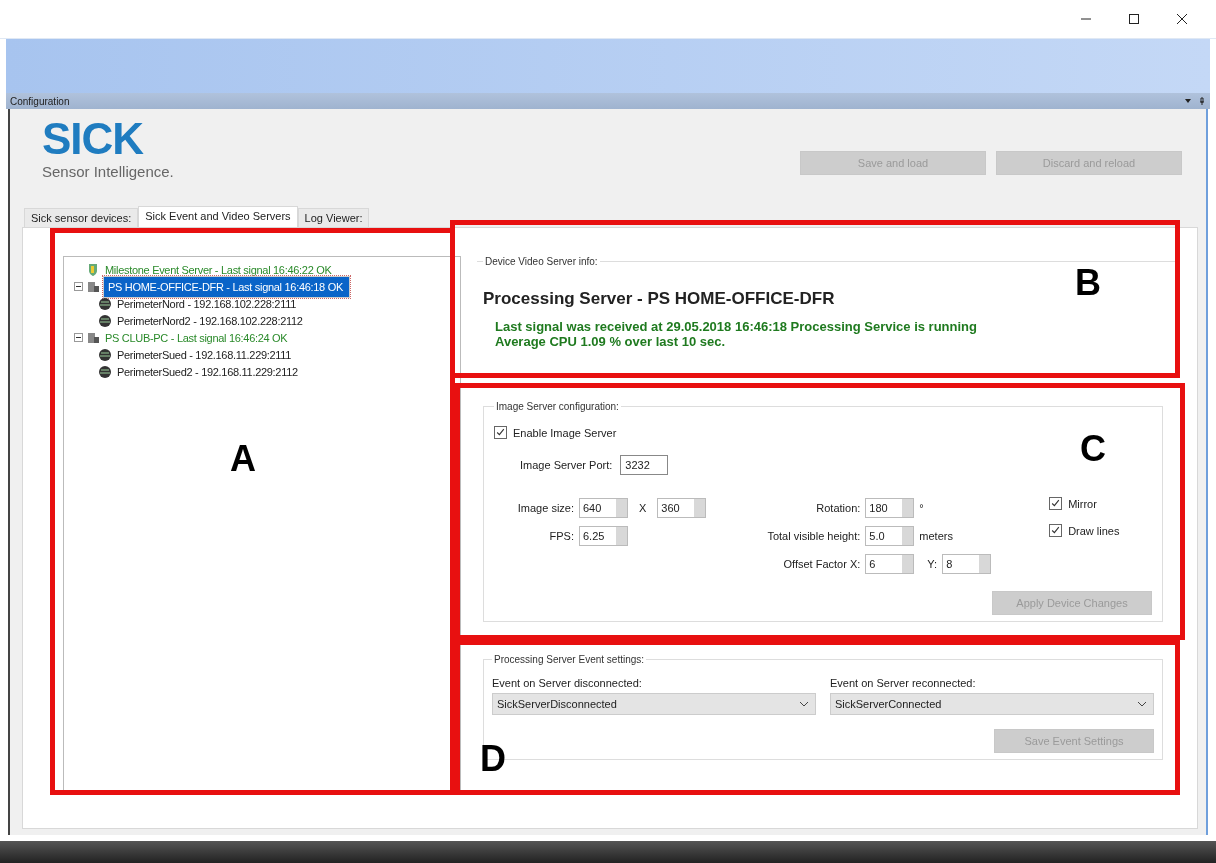 This screenshot has height=863, width=1216. Describe the element at coordinates (565, 432) in the screenshot. I see `checkbox-label: Enable Image Server` at that location.